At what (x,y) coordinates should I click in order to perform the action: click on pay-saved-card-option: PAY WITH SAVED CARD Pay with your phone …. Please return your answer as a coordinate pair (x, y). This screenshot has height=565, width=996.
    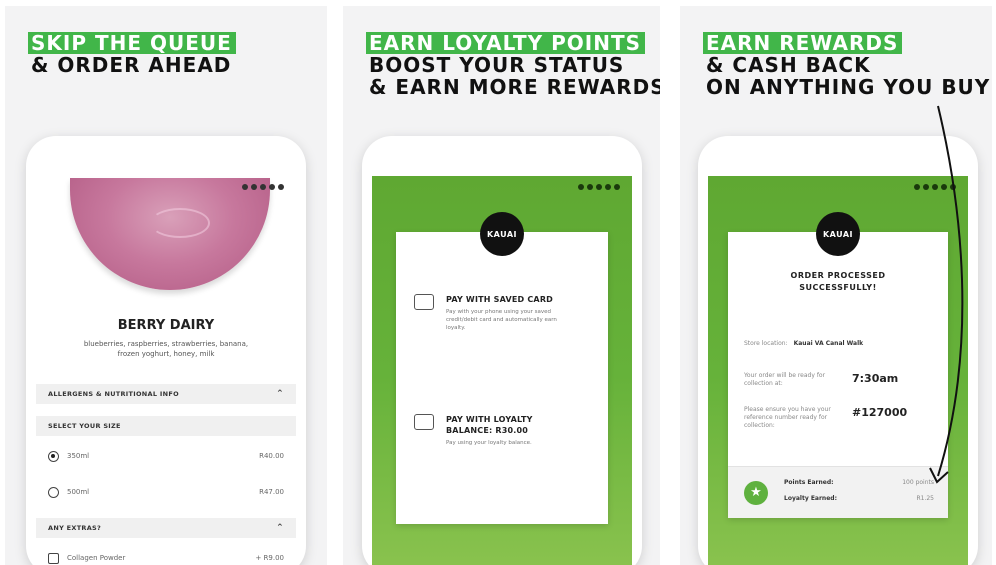
    Looking at the image, I should click on (495, 313).